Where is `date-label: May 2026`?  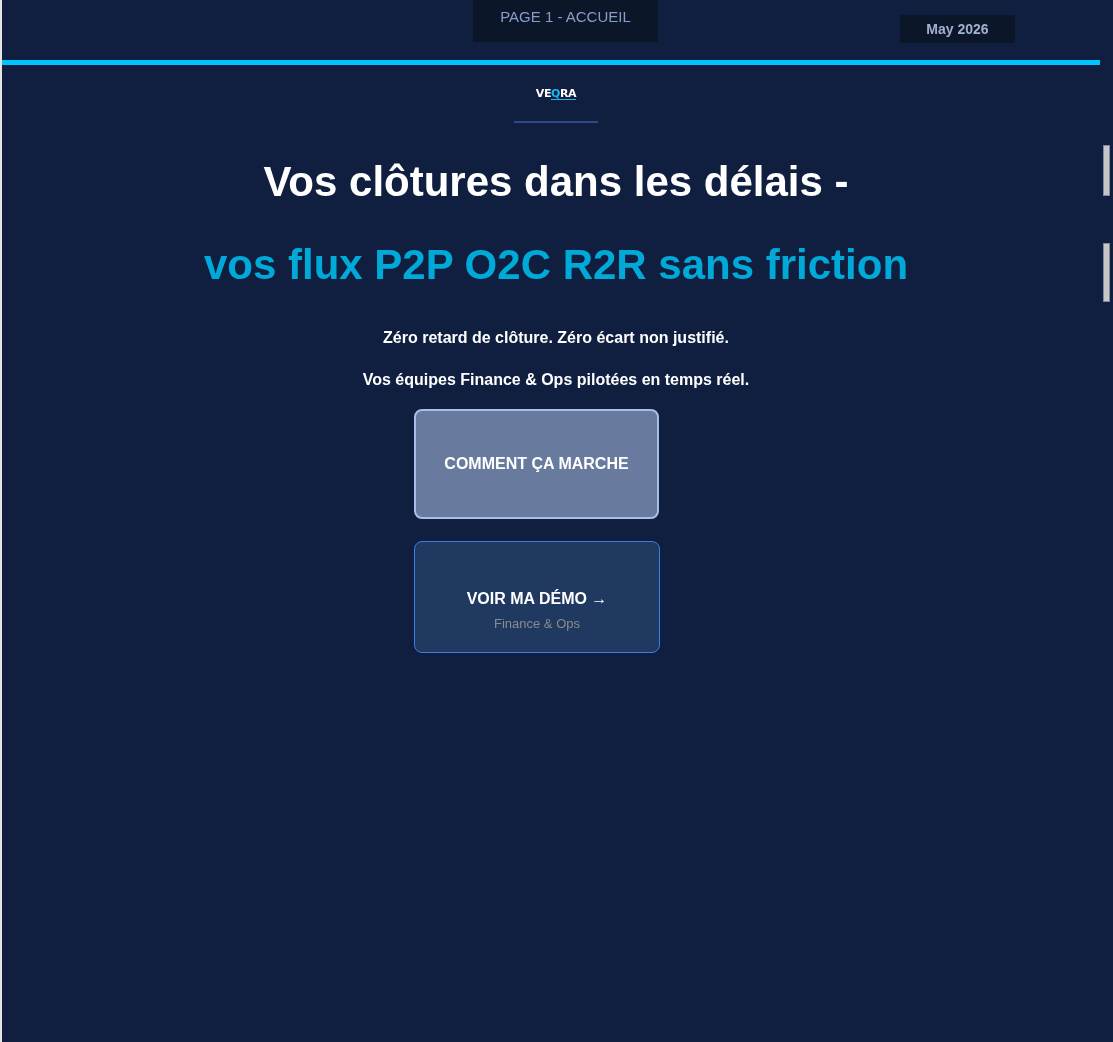
date-label: May 2026 is located at coordinates (957, 29).